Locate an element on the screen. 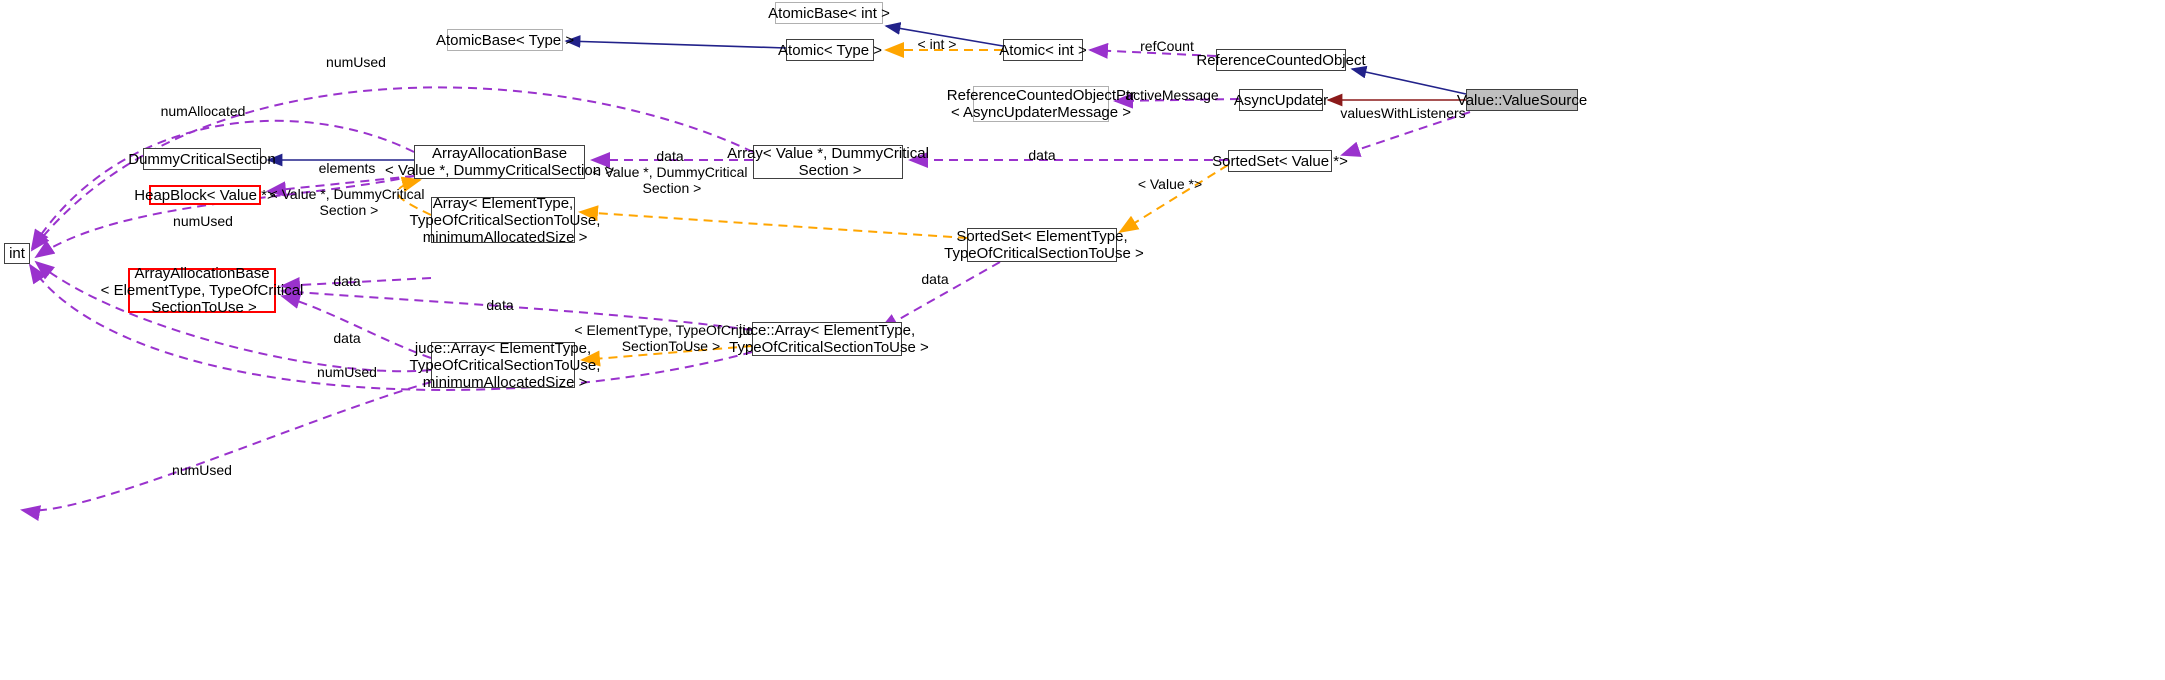 The image size is (2165, 680). edge-label-e24: numUsed is located at coordinates (347, 372).